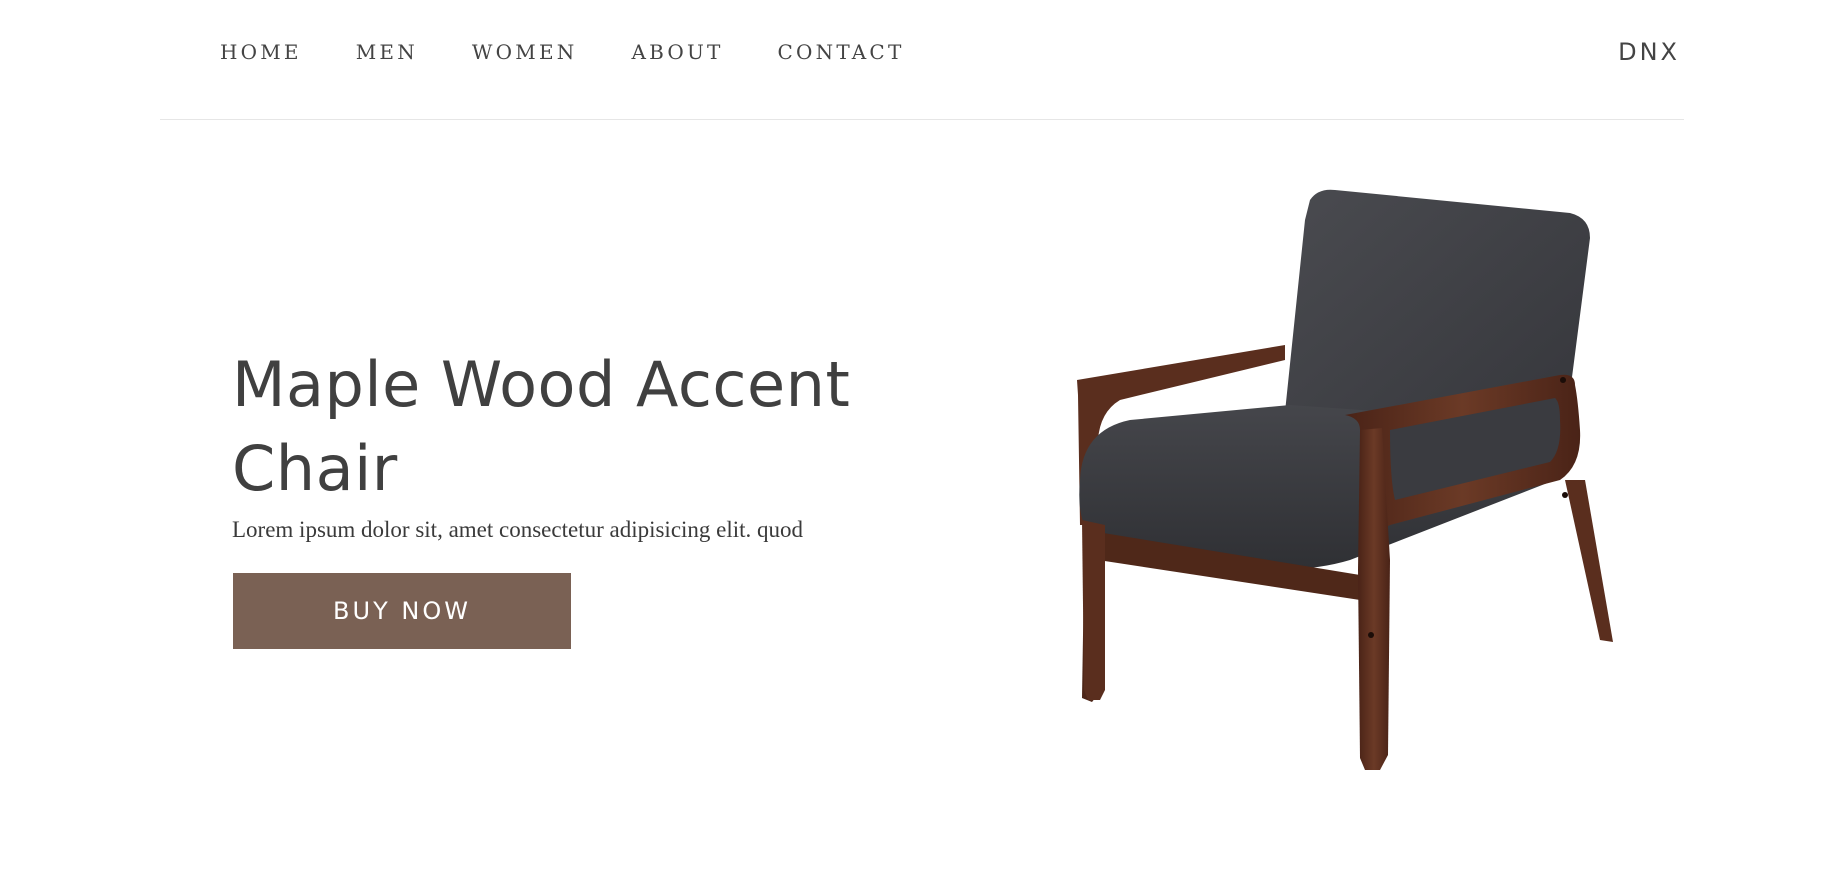  Describe the element at coordinates (541, 426) in the screenshot. I see `product-title: Maple Wood Accent Chair` at that location.